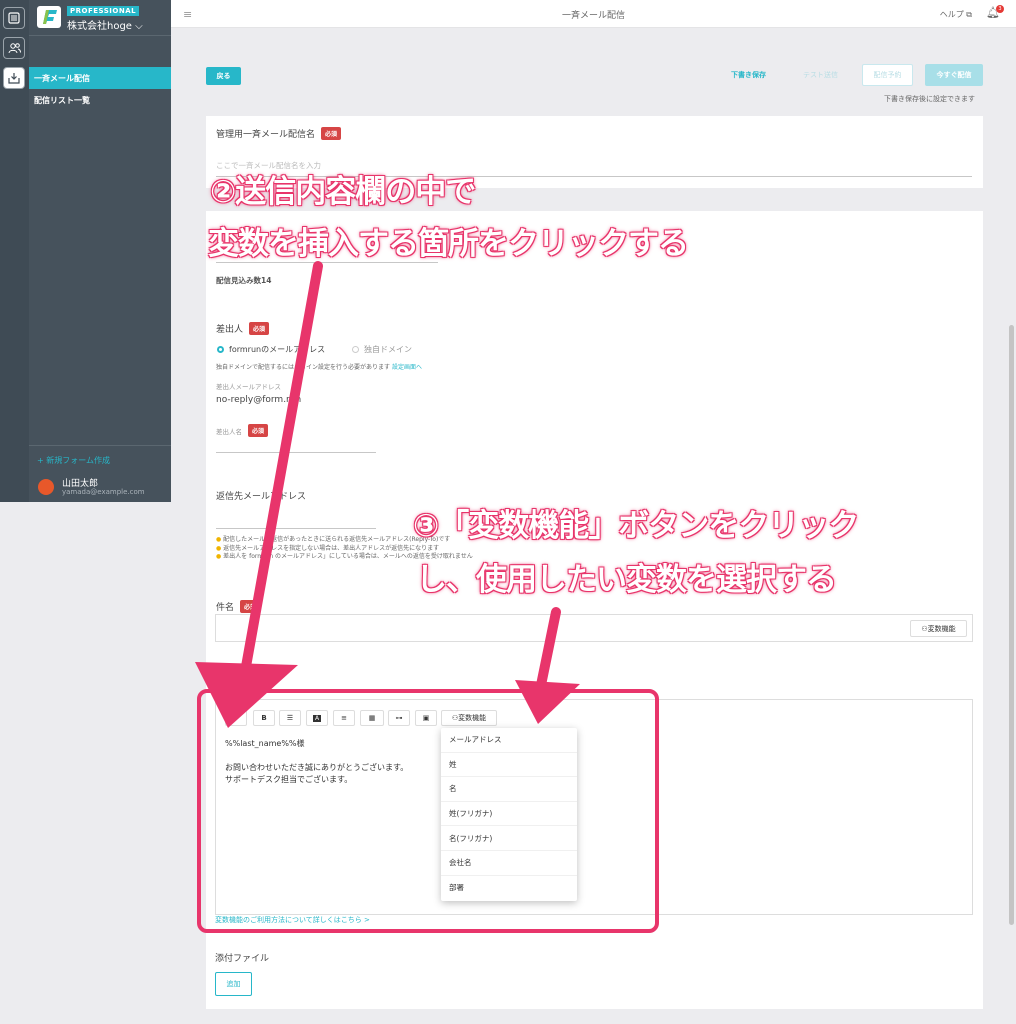  What do you see at coordinates (233, 984) in the screenshot?
I see `add-attachment-button: 追加` at bounding box center [233, 984].